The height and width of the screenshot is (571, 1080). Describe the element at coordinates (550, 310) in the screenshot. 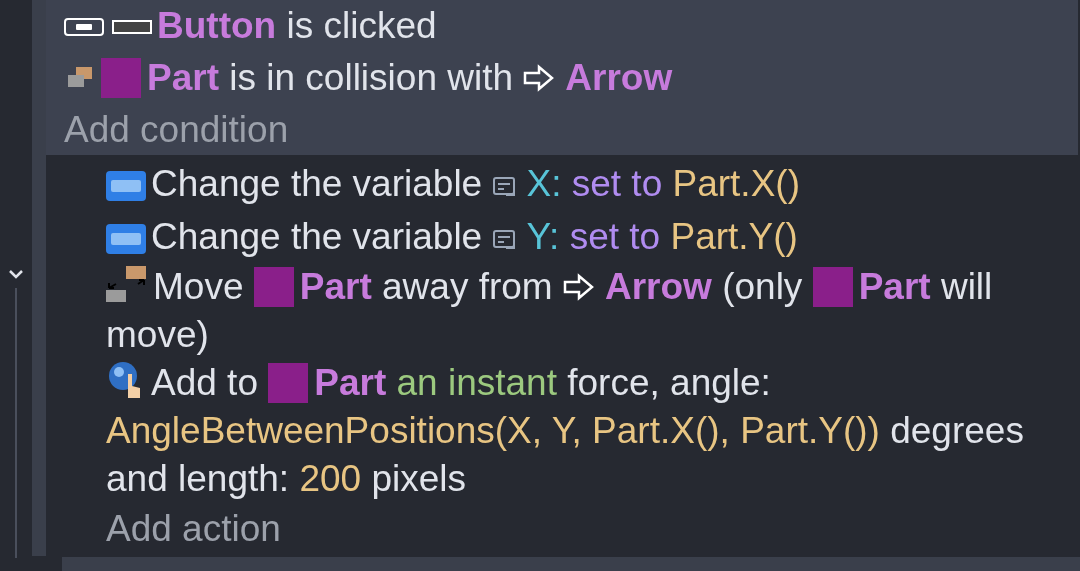

I see `action-text: Move Part away from Arrow (only Part will move)` at that location.